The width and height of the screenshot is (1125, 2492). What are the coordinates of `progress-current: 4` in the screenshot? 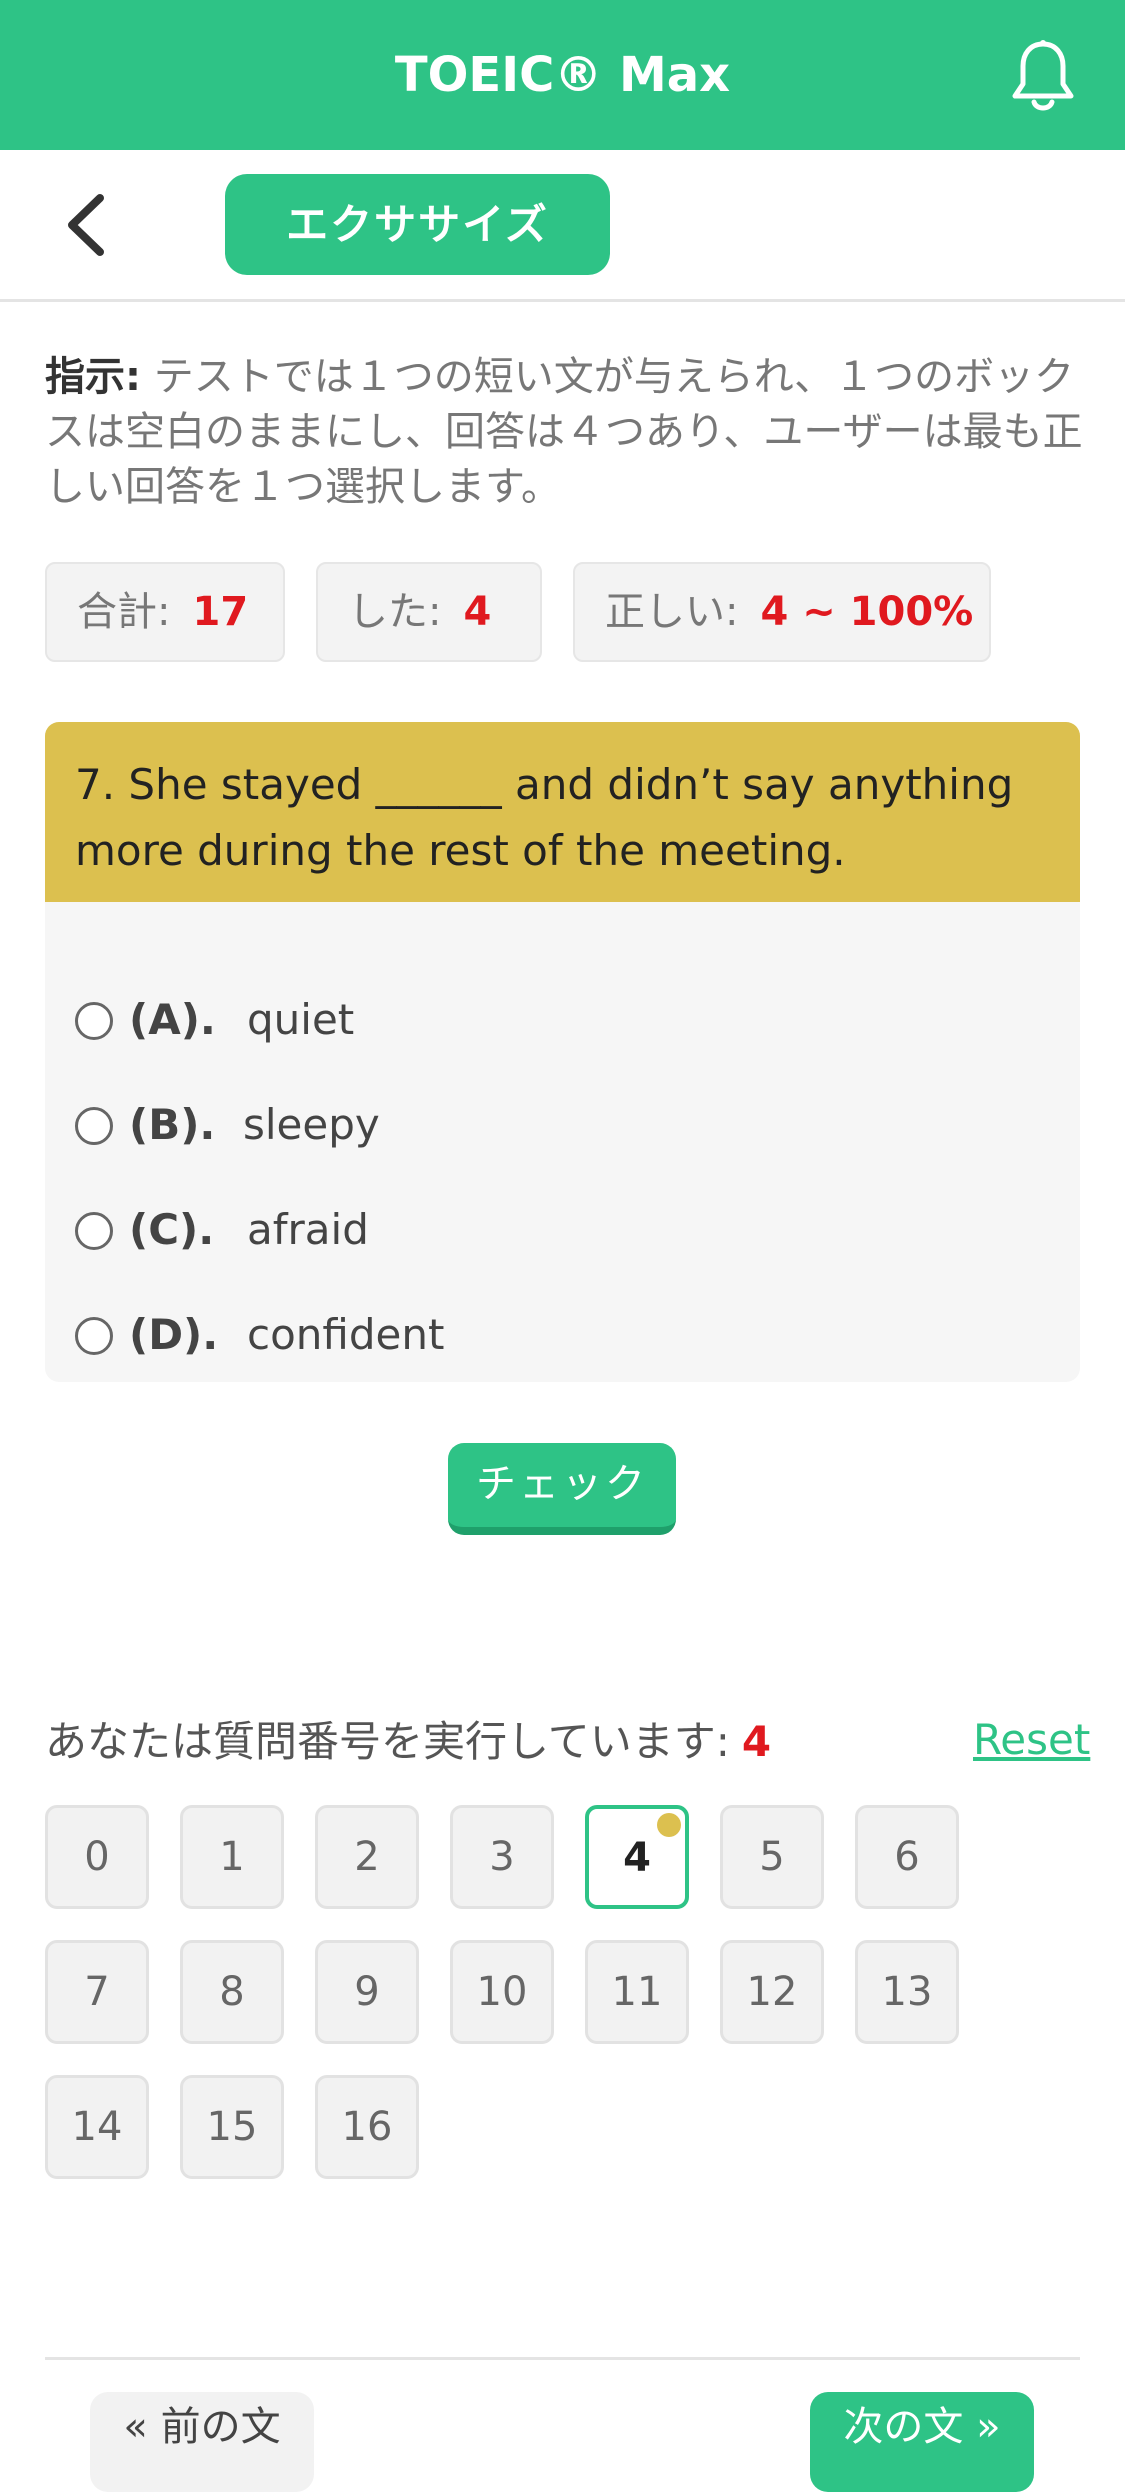 It's located at (756, 1741).